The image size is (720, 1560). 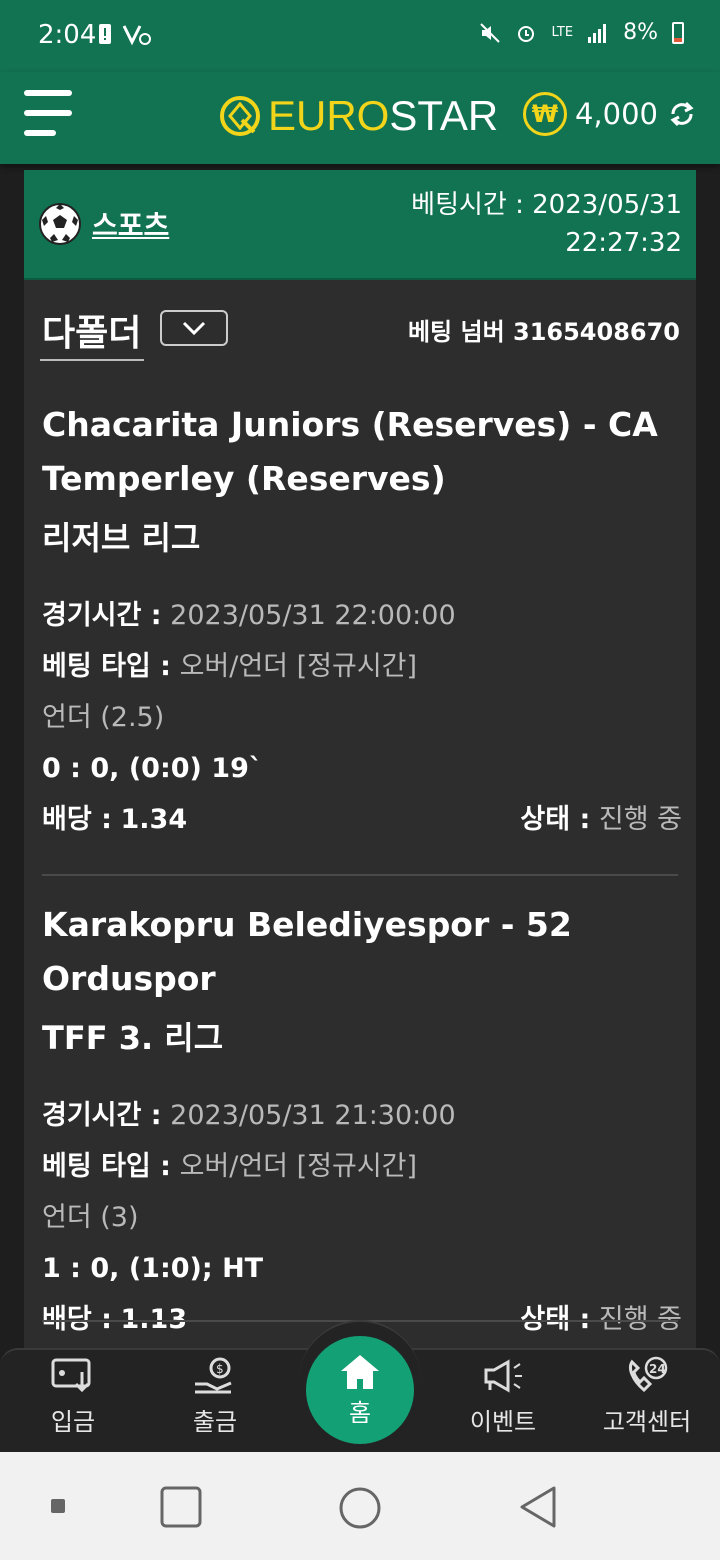 What do you see at coordinates (538, 1507) in the screenshot?
I see `back-icon` at bounding box center [538, 1507].